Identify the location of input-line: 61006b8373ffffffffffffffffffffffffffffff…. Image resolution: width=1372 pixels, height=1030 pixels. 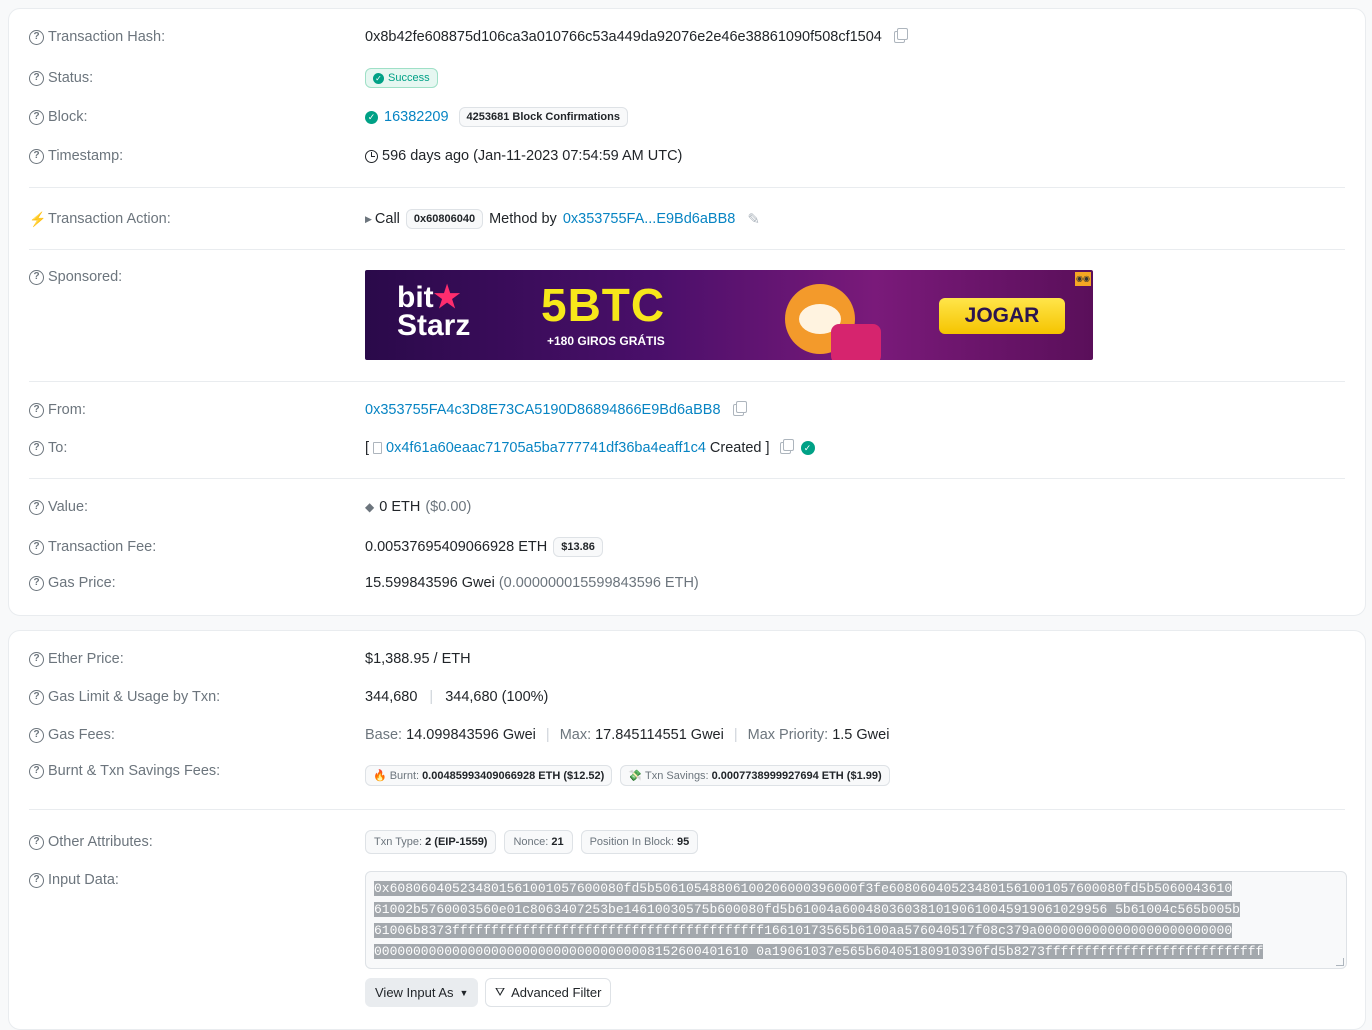
(803, 930).